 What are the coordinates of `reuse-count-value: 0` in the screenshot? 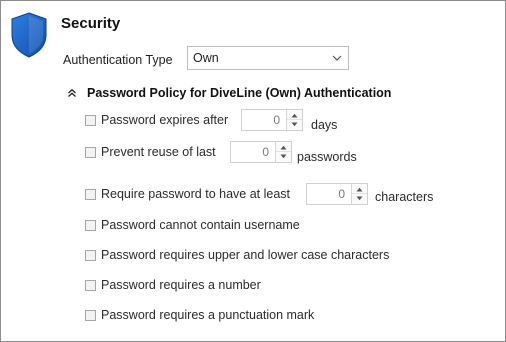 It's located at (265, 152).